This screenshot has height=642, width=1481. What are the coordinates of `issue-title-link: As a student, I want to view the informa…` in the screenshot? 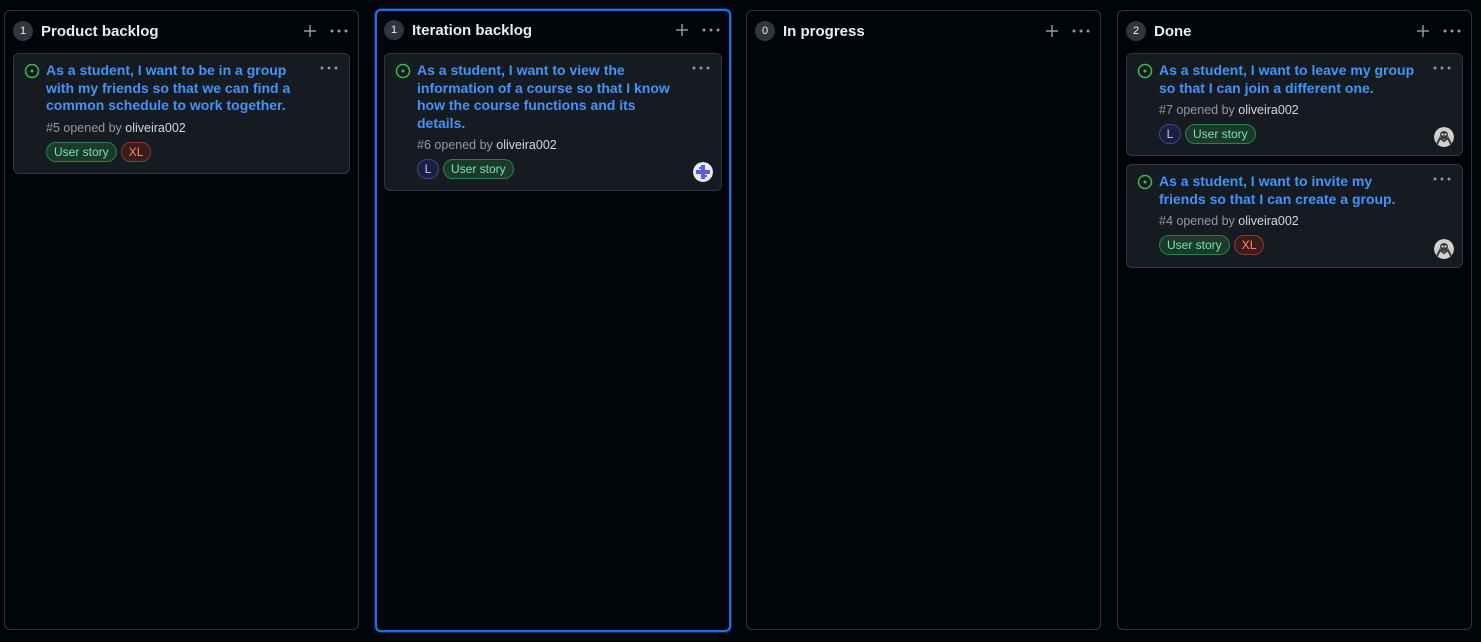 It's located at (549, 97).